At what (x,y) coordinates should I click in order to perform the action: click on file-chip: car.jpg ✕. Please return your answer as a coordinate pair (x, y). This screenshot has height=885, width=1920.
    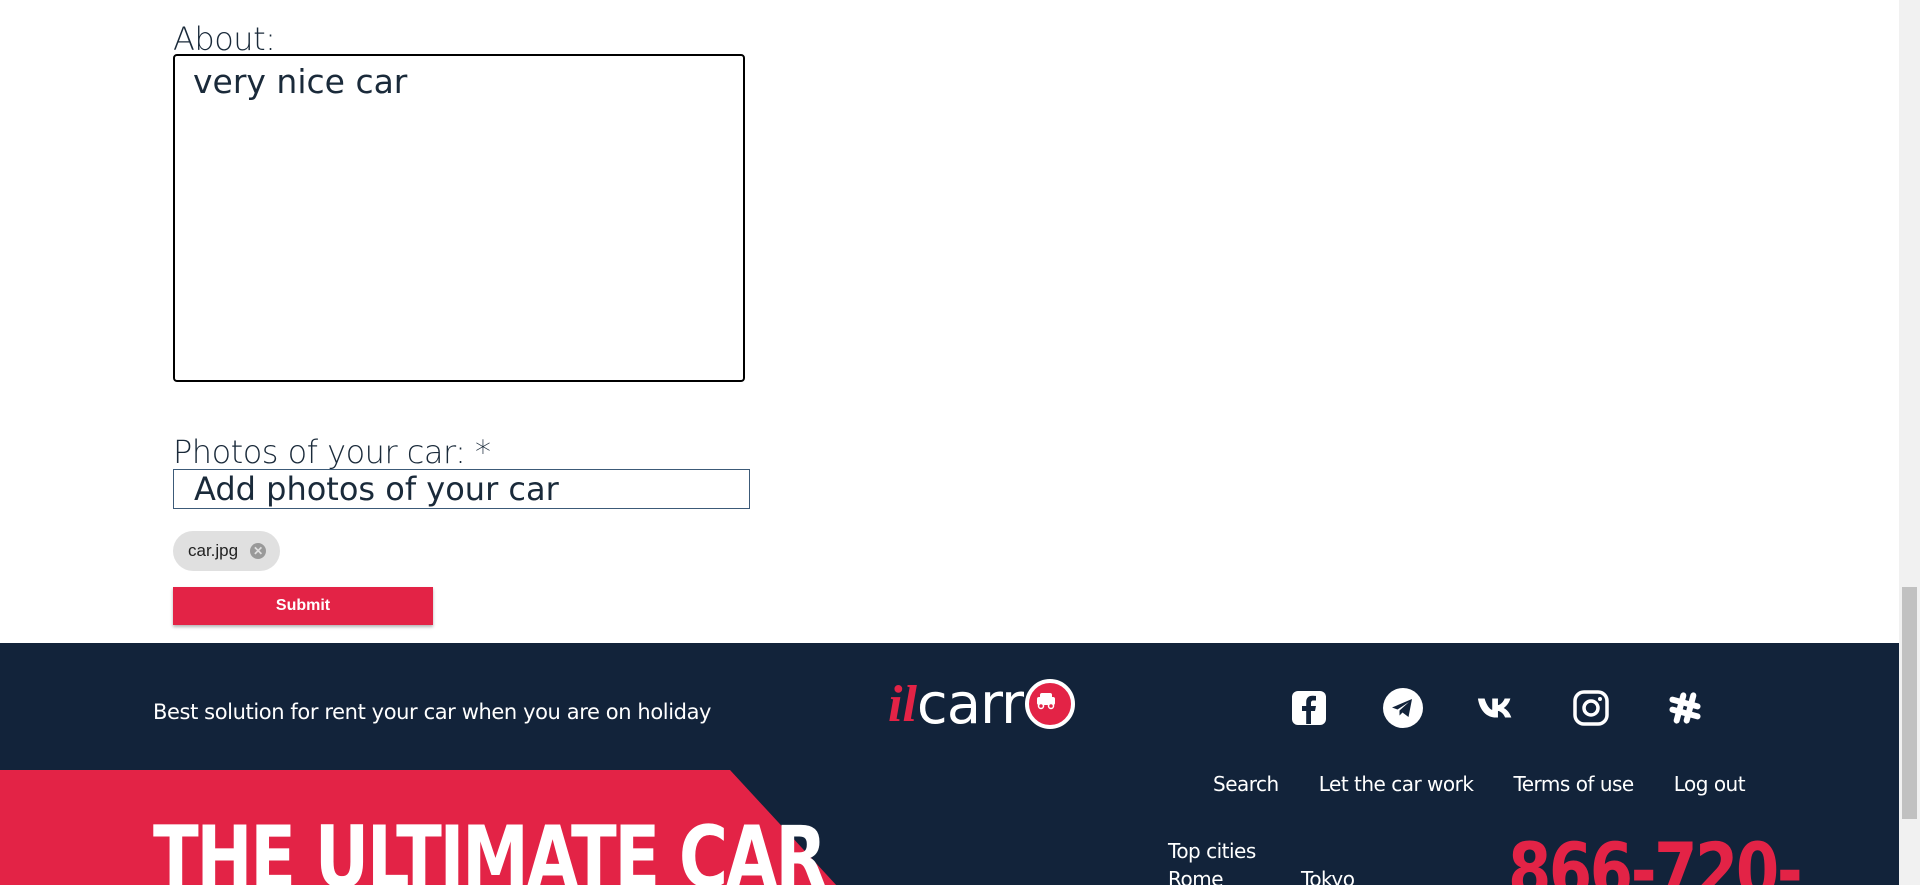
    Looking at the image, I should click on (227, 551).